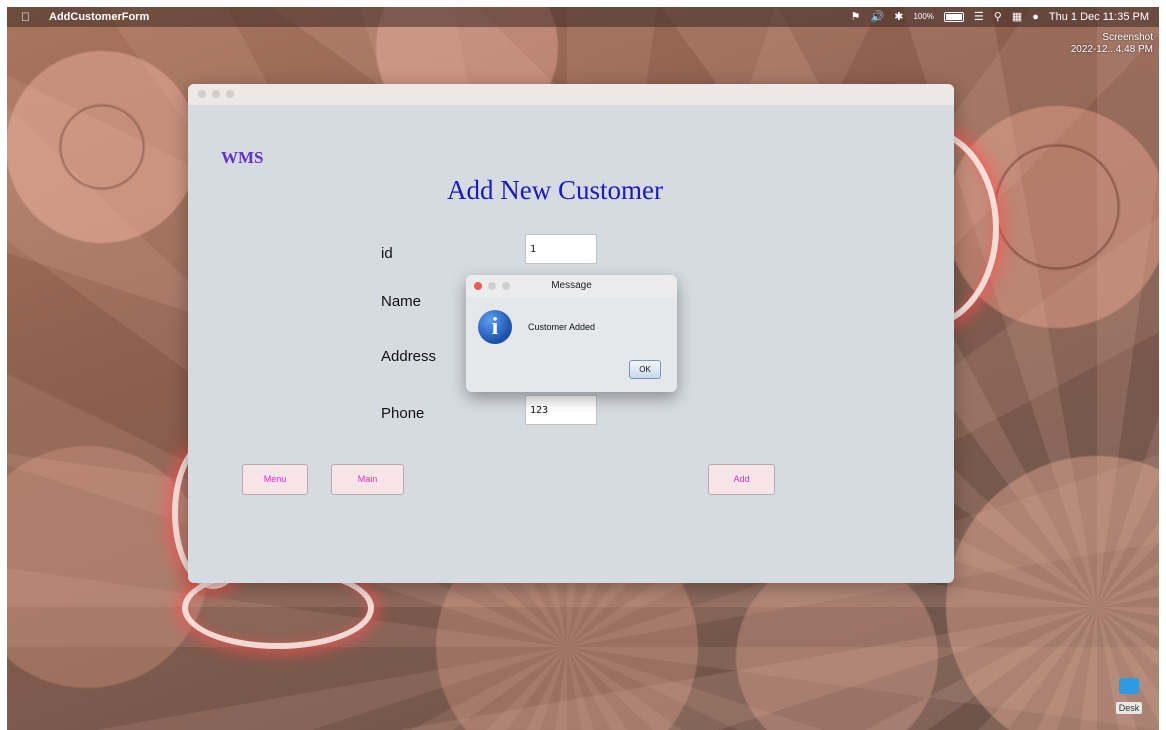 This screenshot has width=1166, height=730. What do you see at coordinates (1035, 17) in the screenshot?
I see `siri-icon: ●` at bounding box center [1035, 17].